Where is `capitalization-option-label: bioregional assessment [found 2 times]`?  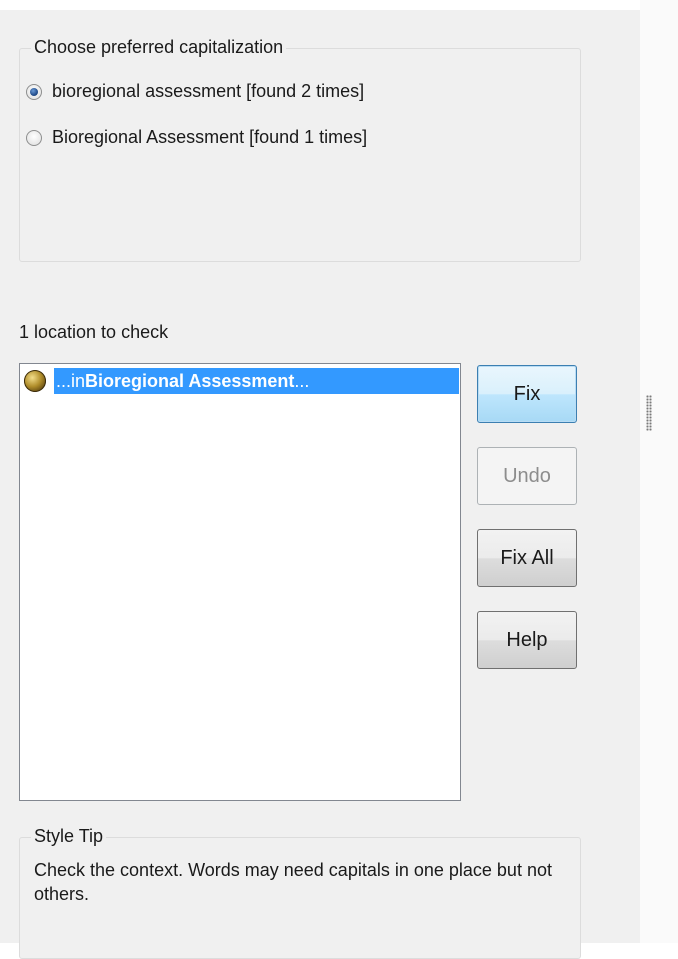
capitalization-option-label: bioregional assessment [found 2 times] is located at coordinates (208, 91).